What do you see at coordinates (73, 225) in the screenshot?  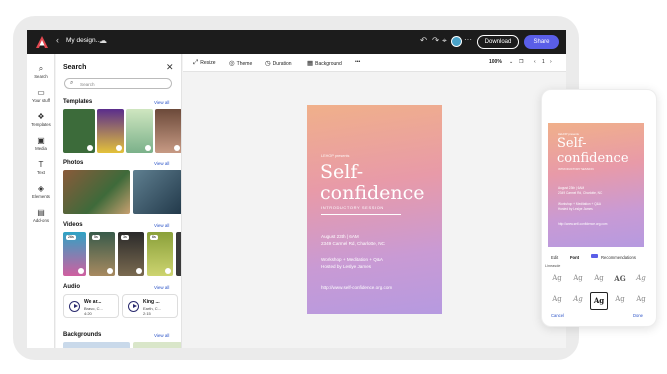 I see `section-title-videos: Videos` at bounding box center [73, 225].